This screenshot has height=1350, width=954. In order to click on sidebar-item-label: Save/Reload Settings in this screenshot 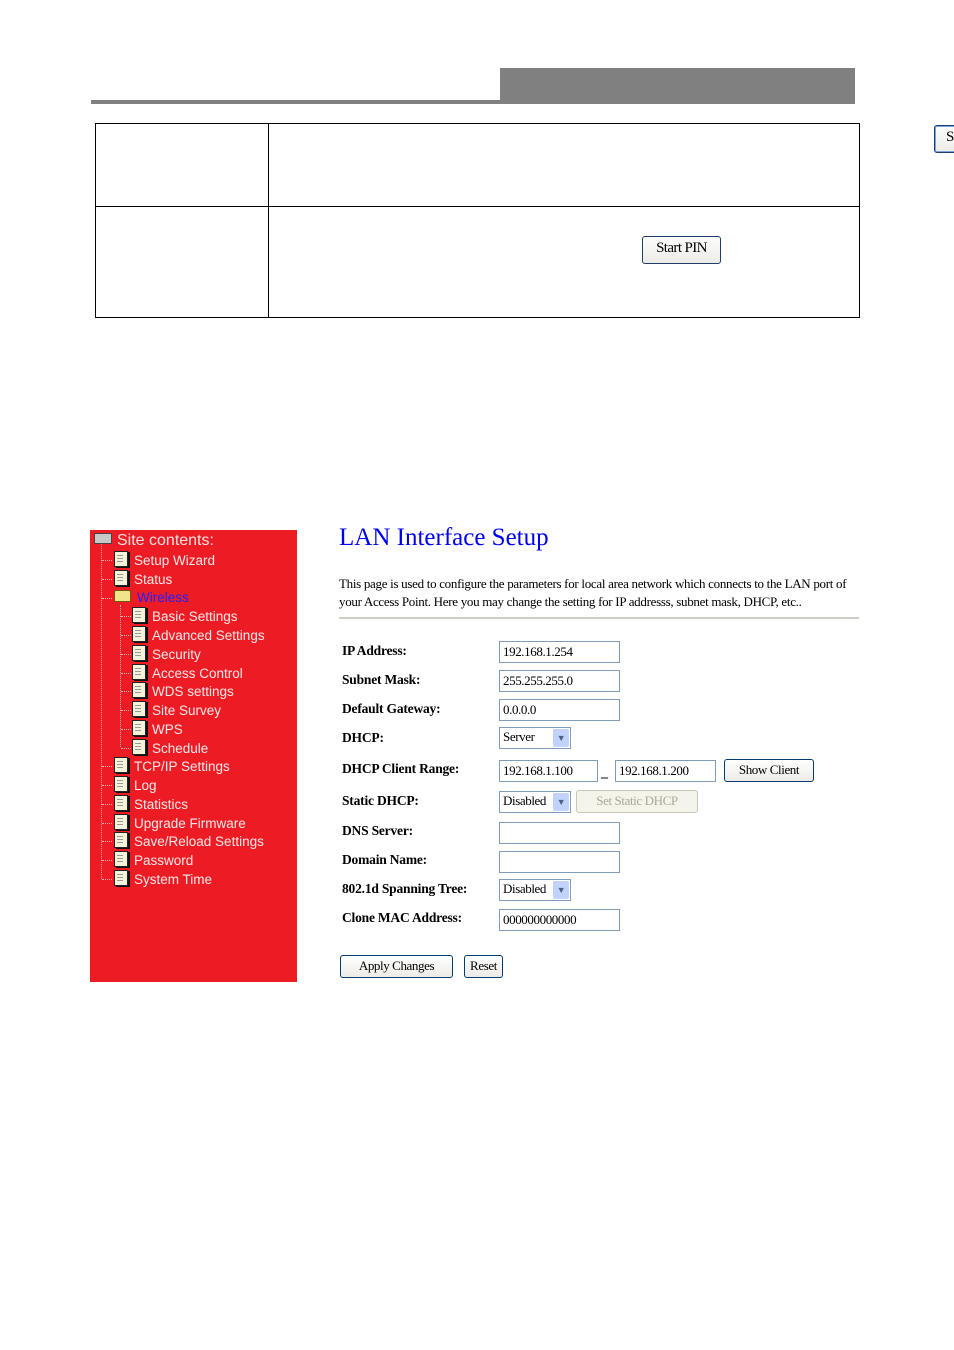, I will do `click(199, 842)`.